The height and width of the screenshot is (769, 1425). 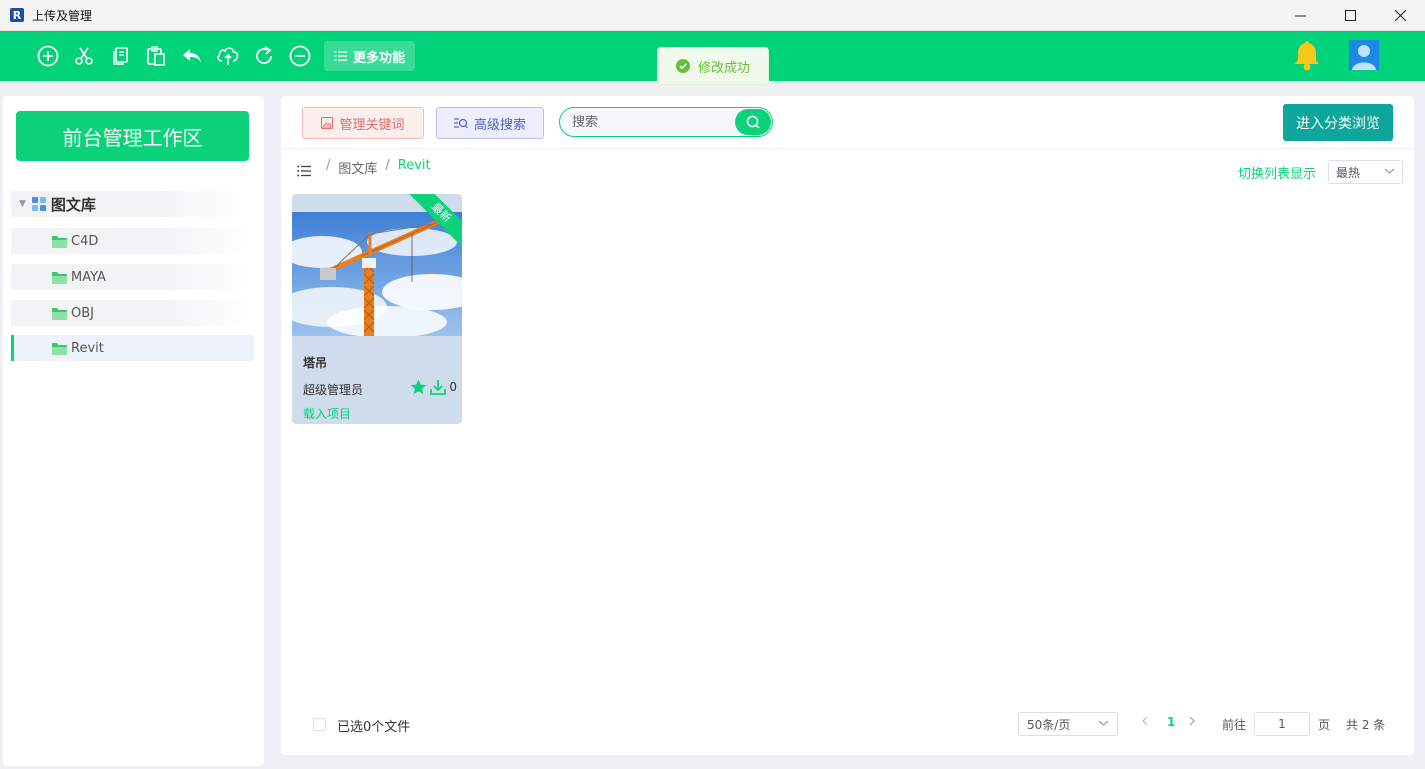 I want to click on sort-select: 最热, so click(x=1365, y=172).